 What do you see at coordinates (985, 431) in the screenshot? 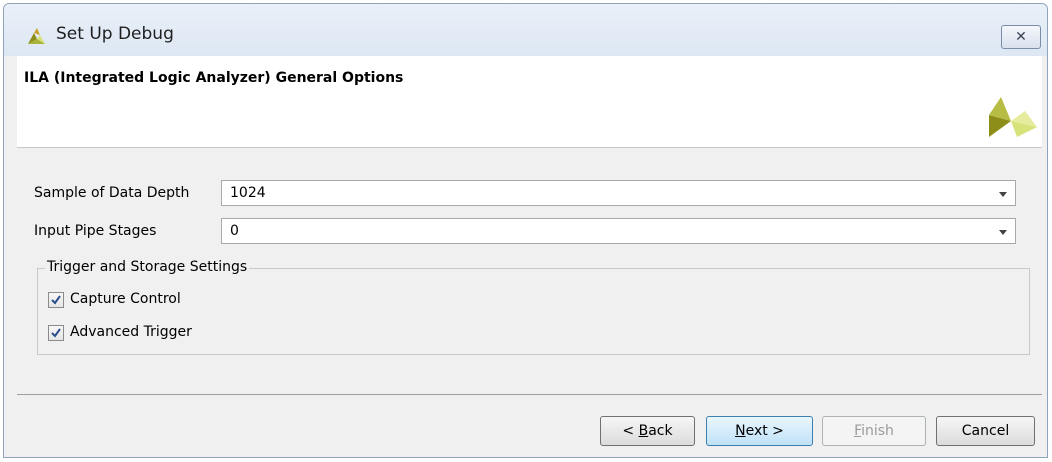
I see `cancel-button: Cancel` at bounding box center [985, 431].